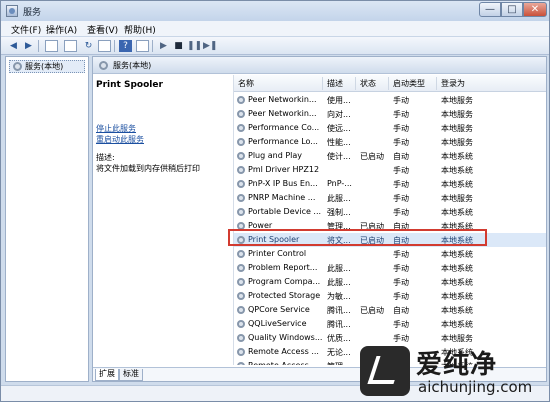 Image resolution: width=550 pixels, height=402 pixels. What do you see at coordinates (61, 29) in the screenshot?
I see `menu-action: 操作(A)` at bounding box center [61, 29].